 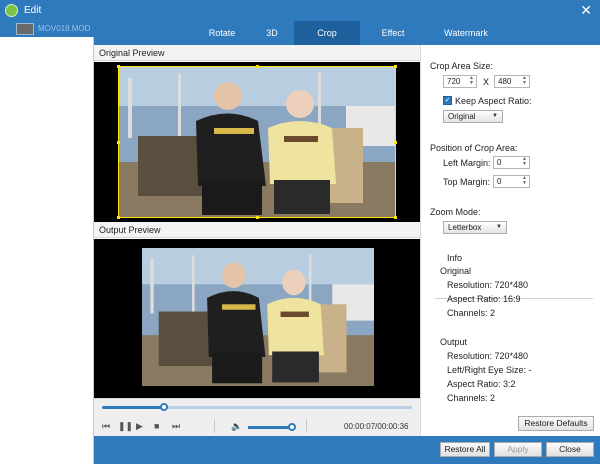 I want to click on original-aspect-ratio: Aspect Ratio: 16:9, so click(x=484, y=299).